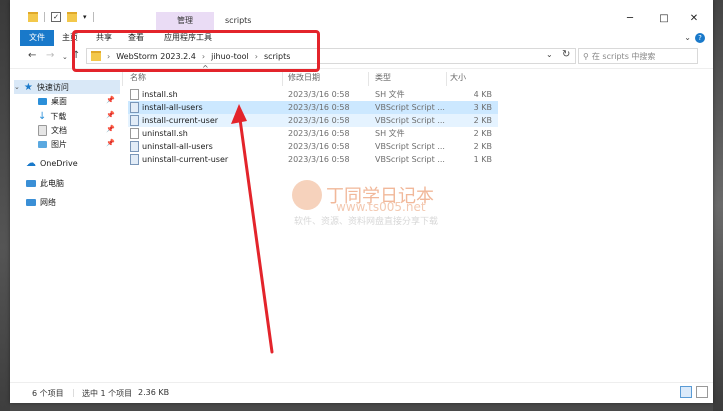 The width and height of the screenshot is (723, 411). I want to click on selected-size: 2.36 KB, so click(154, 392).